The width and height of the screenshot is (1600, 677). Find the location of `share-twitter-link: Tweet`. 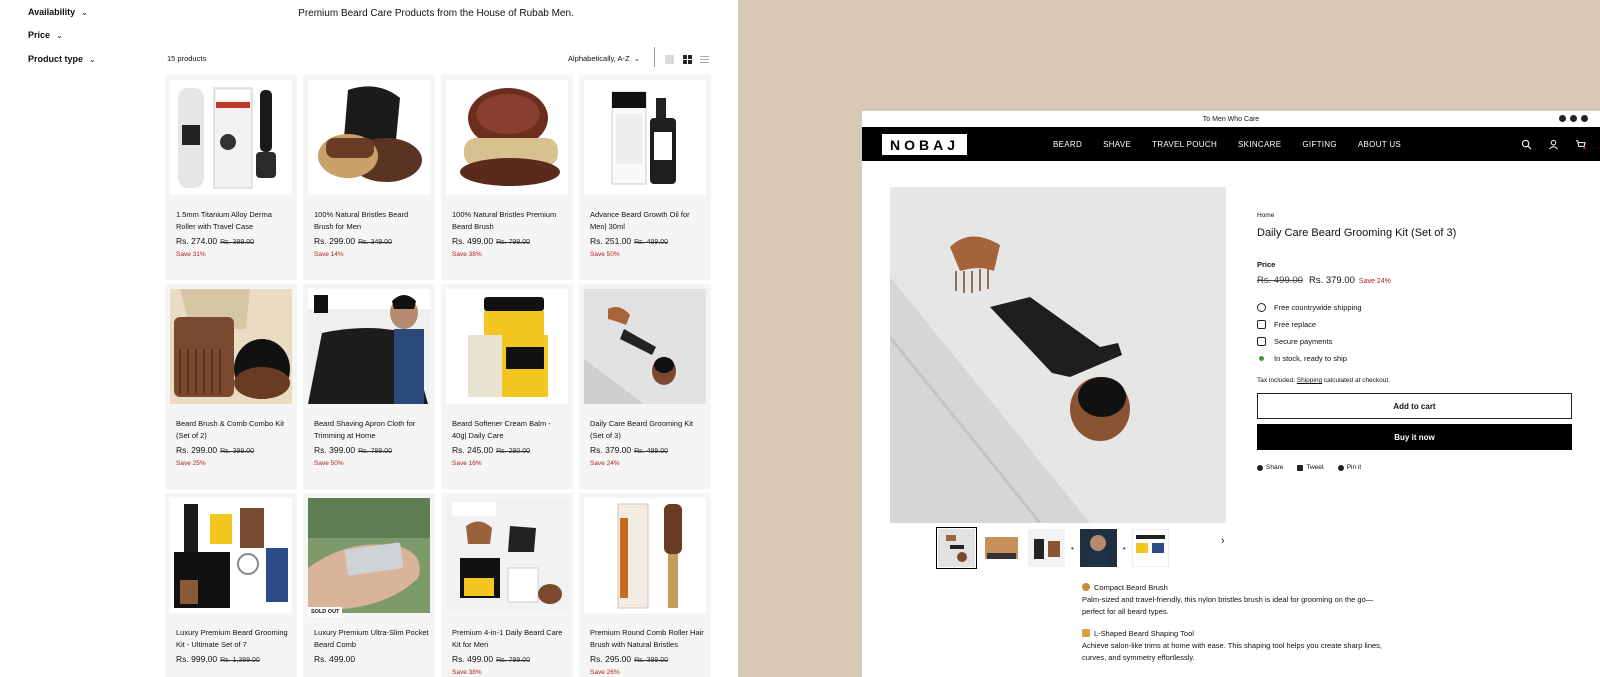

share-twitter-link: Tweet is located at coordinates (1310, 467).